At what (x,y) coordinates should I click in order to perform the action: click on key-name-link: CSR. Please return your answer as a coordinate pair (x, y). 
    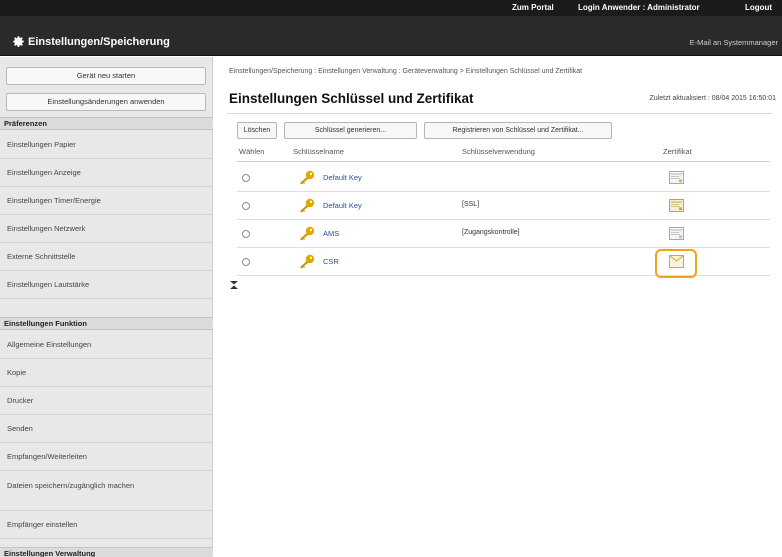
    Looking at the image, I should click on (331, 261).